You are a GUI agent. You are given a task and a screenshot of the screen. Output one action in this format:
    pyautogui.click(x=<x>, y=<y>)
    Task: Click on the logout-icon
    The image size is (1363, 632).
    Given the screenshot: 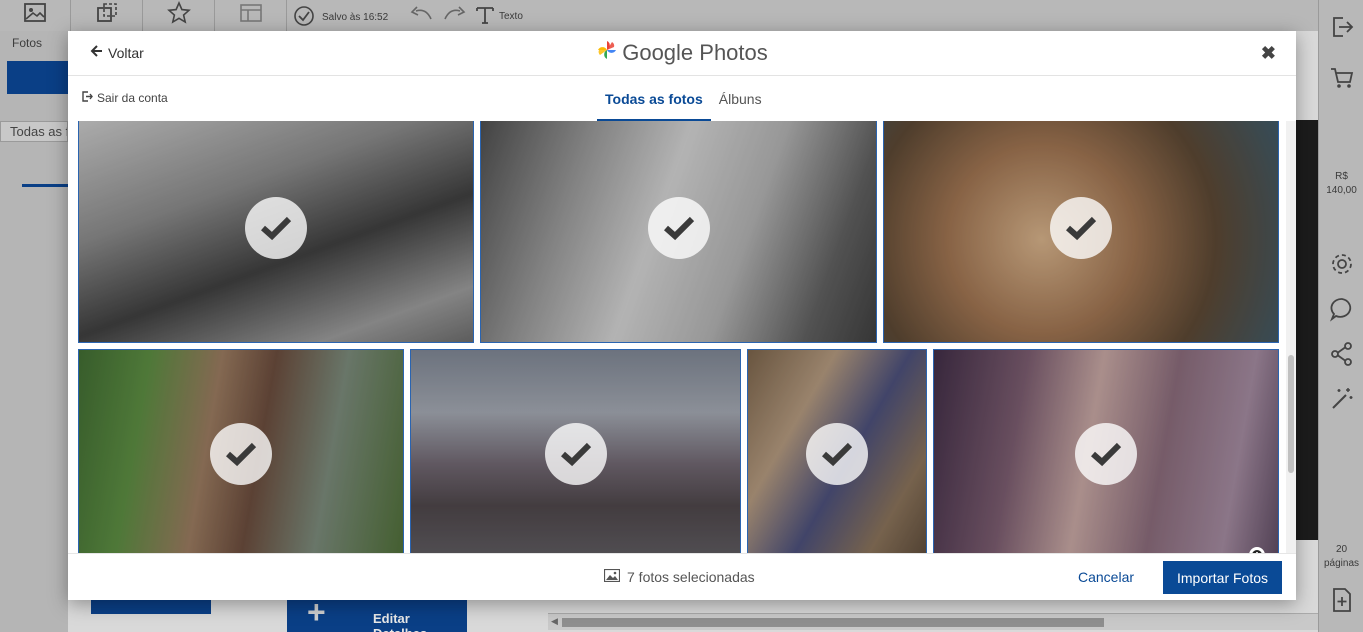 What is the action you would take?
    pyautogui.click(x=1342, y=27)
    